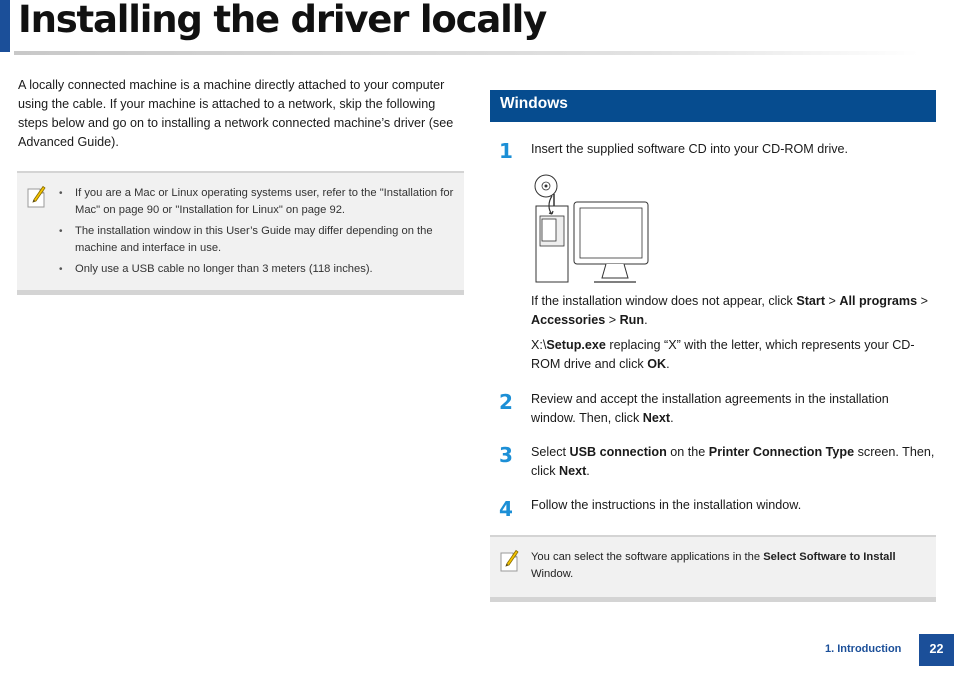  What do you see at coordinates (713, 106) in the screenshot?
I see `section-header-windows: Windows` at bounding box center [713, 106].